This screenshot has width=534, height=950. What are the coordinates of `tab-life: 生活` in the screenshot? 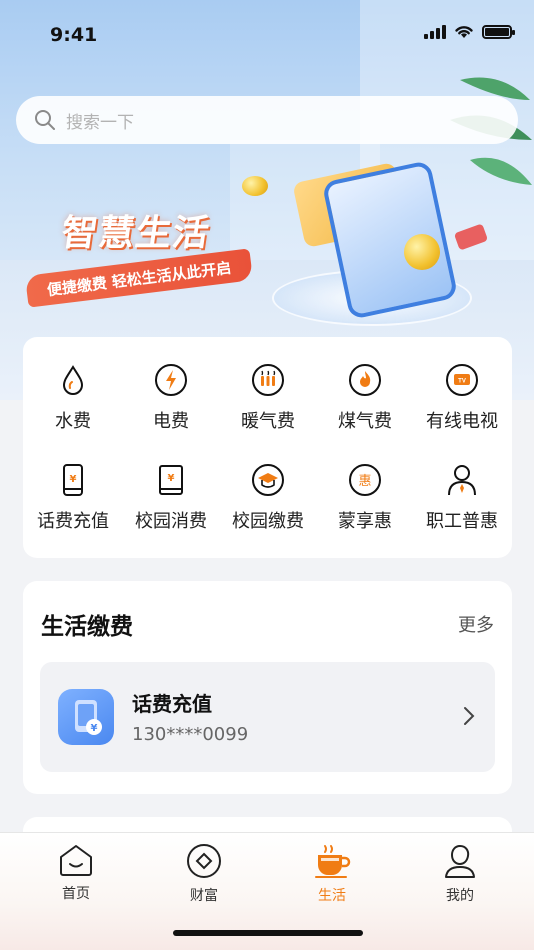 It's located at (332, 874).